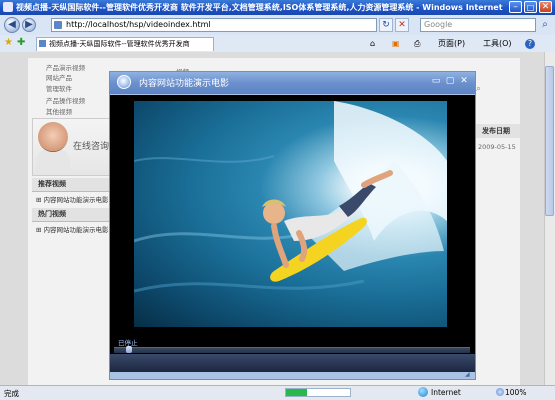 The width and height of the screenshot is (555, 400). I want to click on tab-current: 视频点播-天纵国际软件--管理软件优秀开发商, so click(125, 44).